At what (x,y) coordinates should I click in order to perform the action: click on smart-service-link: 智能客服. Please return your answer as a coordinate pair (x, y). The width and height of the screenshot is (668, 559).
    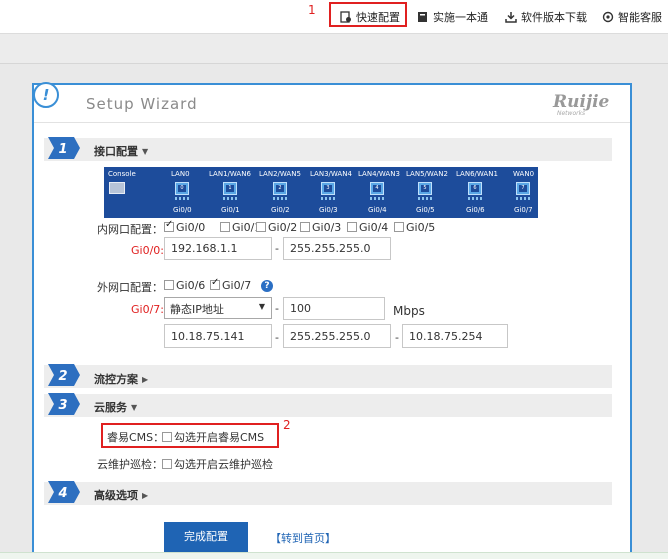
    Looking at the image, I should click on (632, 18).